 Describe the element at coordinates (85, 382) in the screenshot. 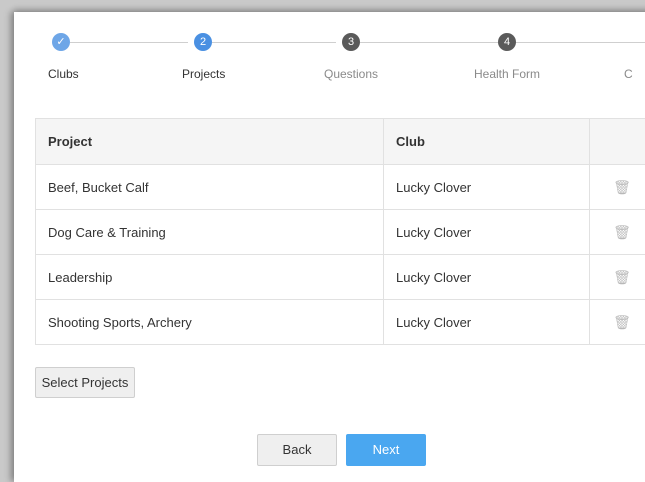

I see `select-projects-button: Select Projects` at that location.